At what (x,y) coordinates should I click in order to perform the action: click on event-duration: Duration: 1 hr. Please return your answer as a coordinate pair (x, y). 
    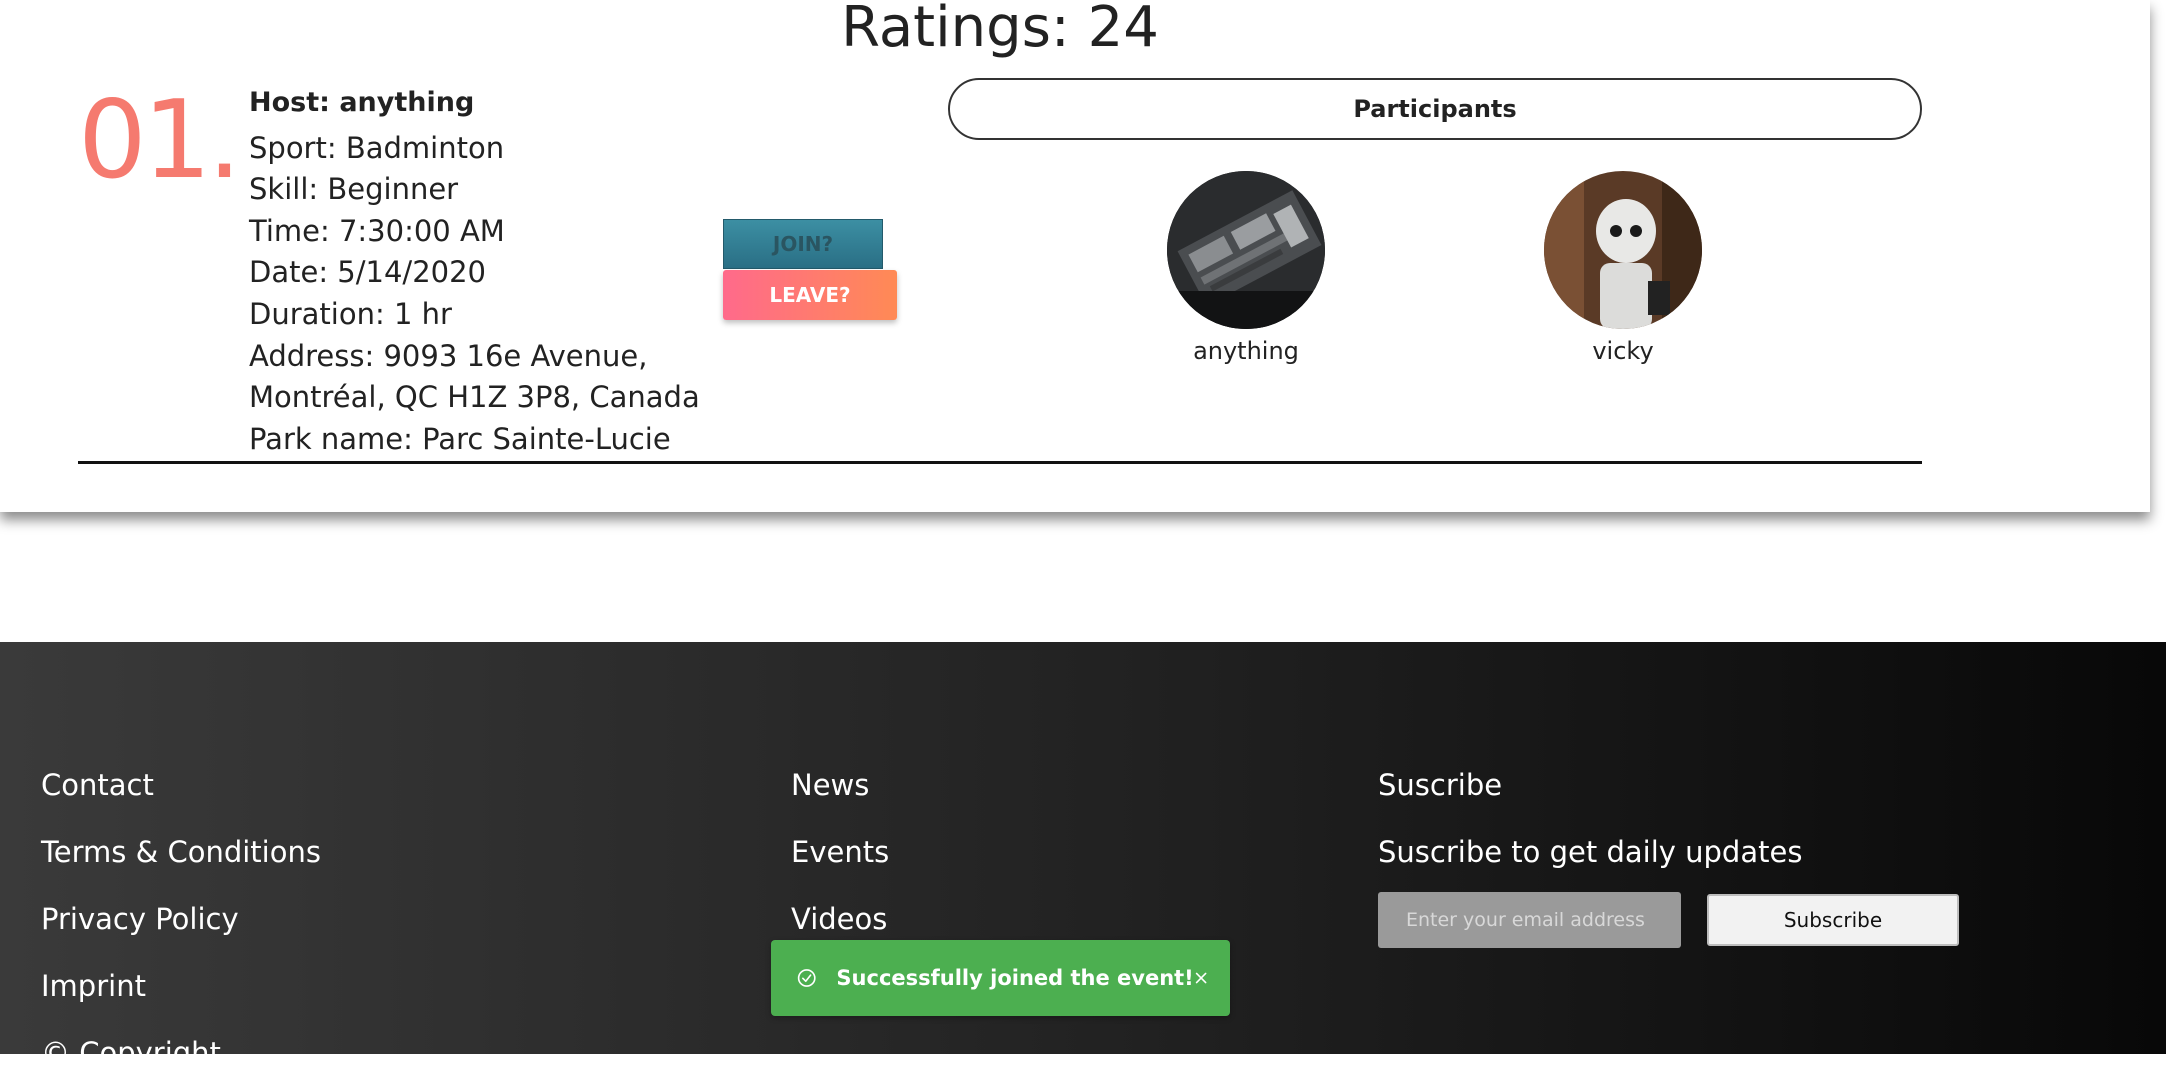
    Looking at the image, I should click on (350, 313).